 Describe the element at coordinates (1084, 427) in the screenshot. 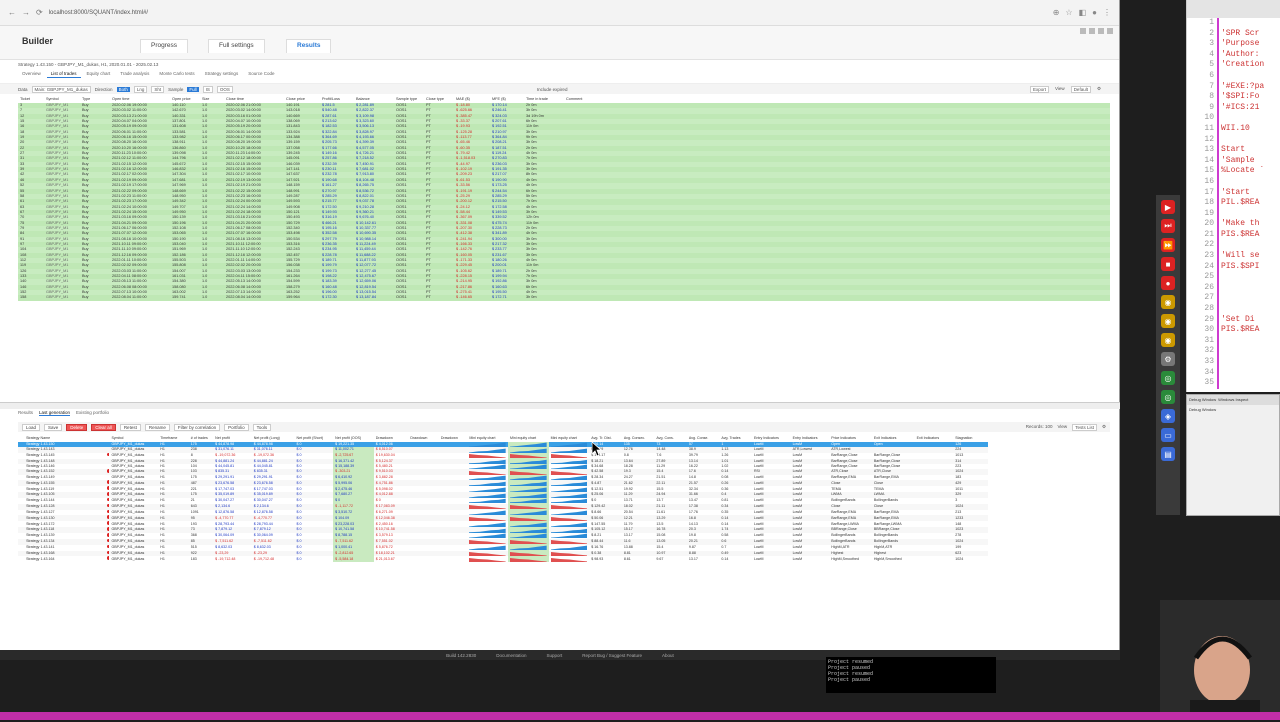

I see `view-select-2: Tests List` at that location.